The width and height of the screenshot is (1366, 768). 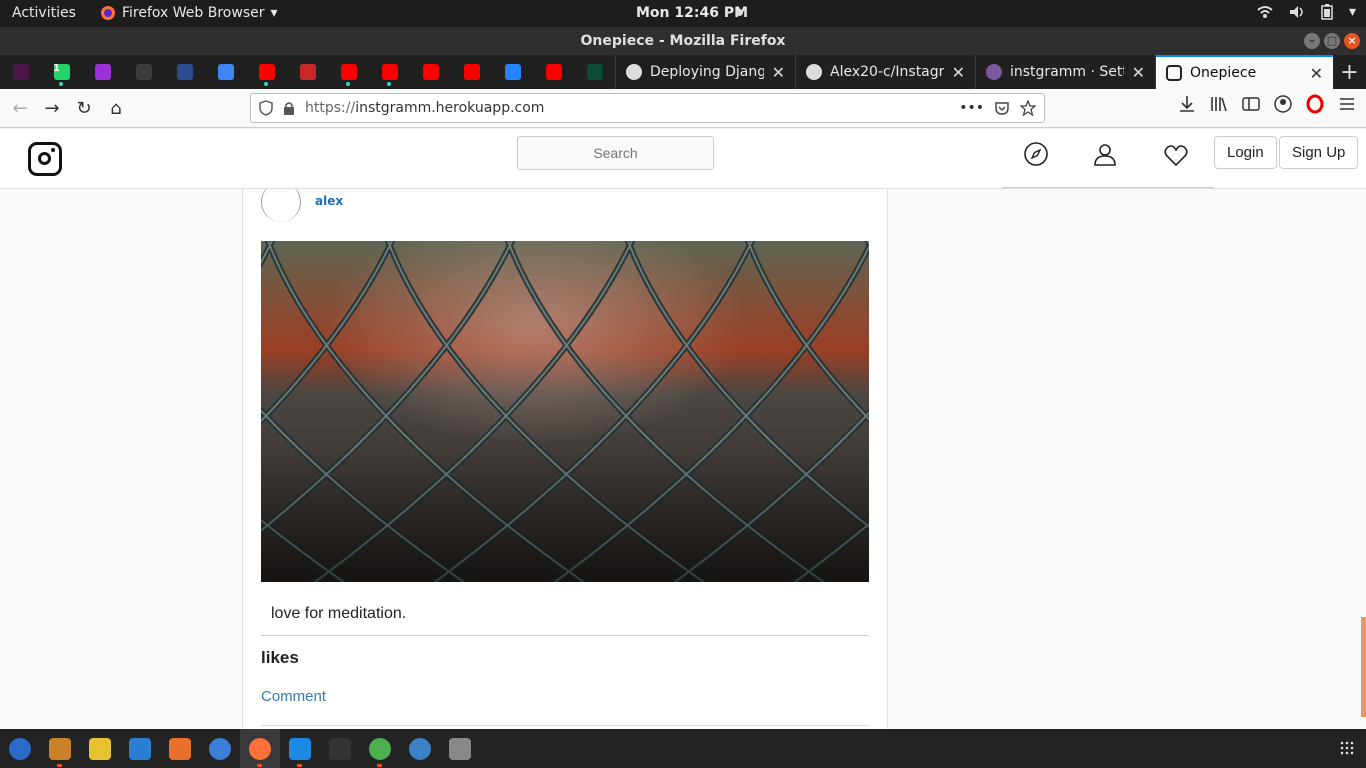 What do you see at coordinates (20, 108) in the screenshot?
I see `back-button: ←` at bounding box center [20, 108].